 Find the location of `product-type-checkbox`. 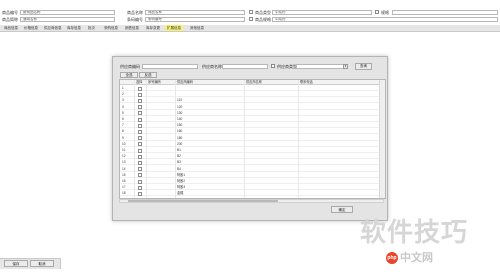

product-type-checkbox is located at coordinates (251, 12).